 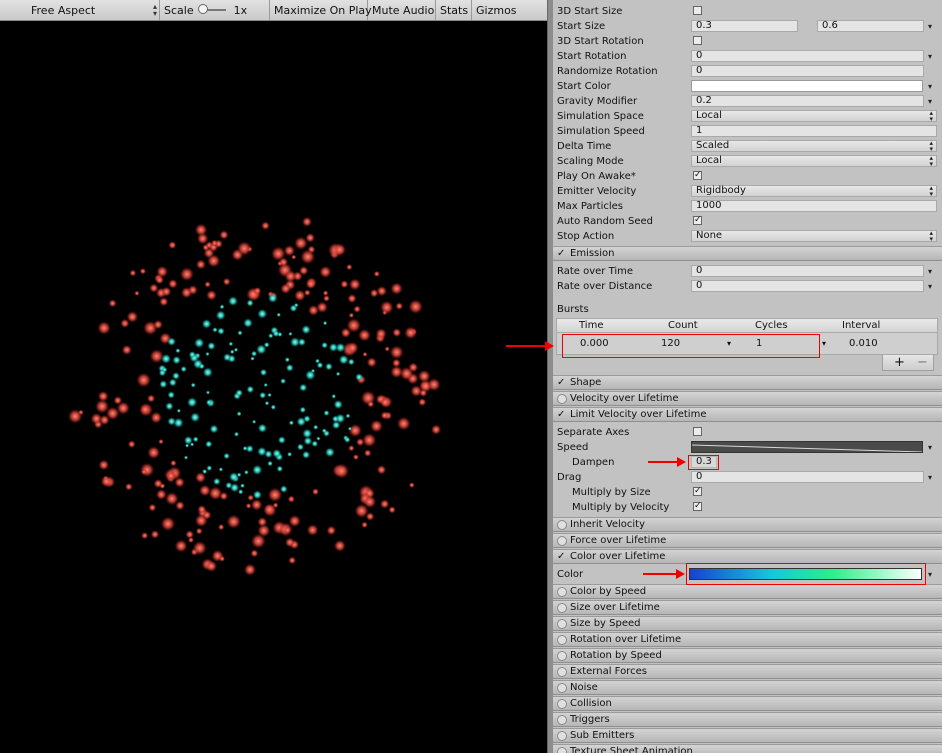 I want to click on module-header-inherit-velocity: Inherit Velocity, so click(x=747, y=524).